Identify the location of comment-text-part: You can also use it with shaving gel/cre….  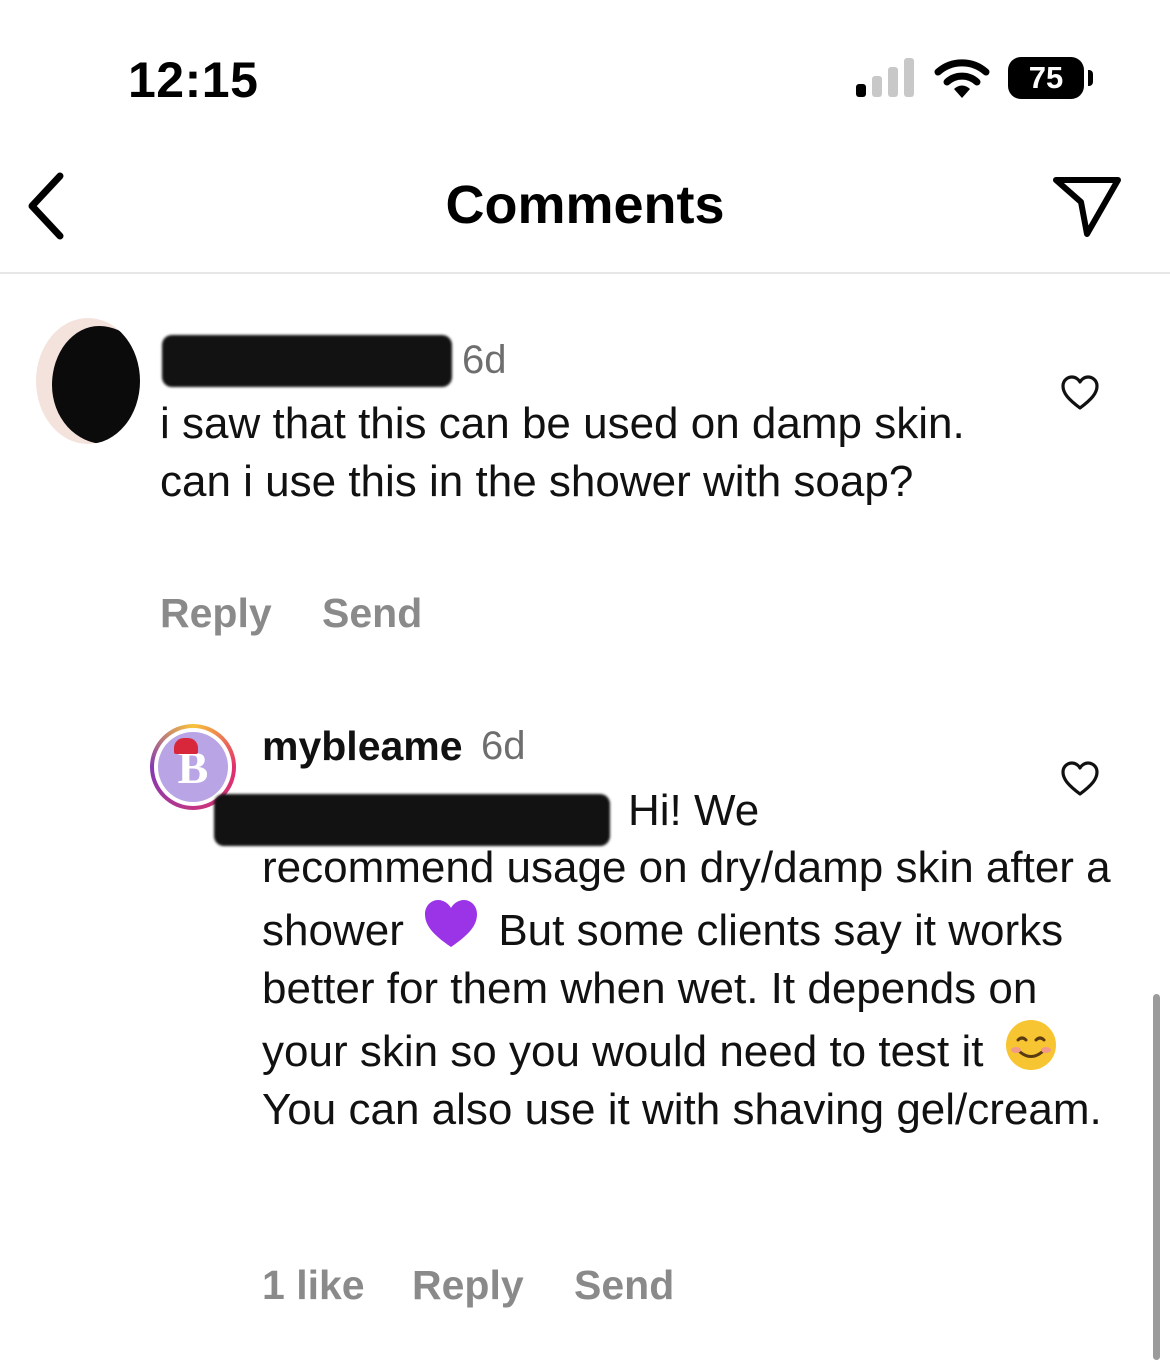
(682, 1109).